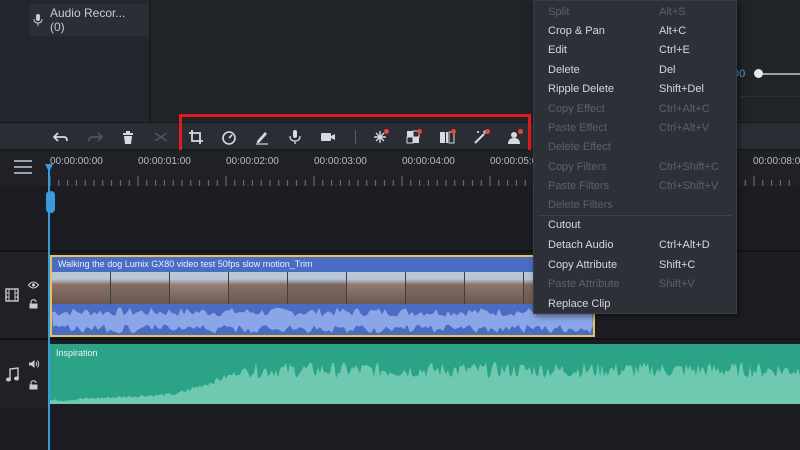 The height and width of the screenshot is (450, 800). Describe the element at coordinates (776, 161) in the screenshot. I see `ruler-label: 00:00:08:00` at that location.